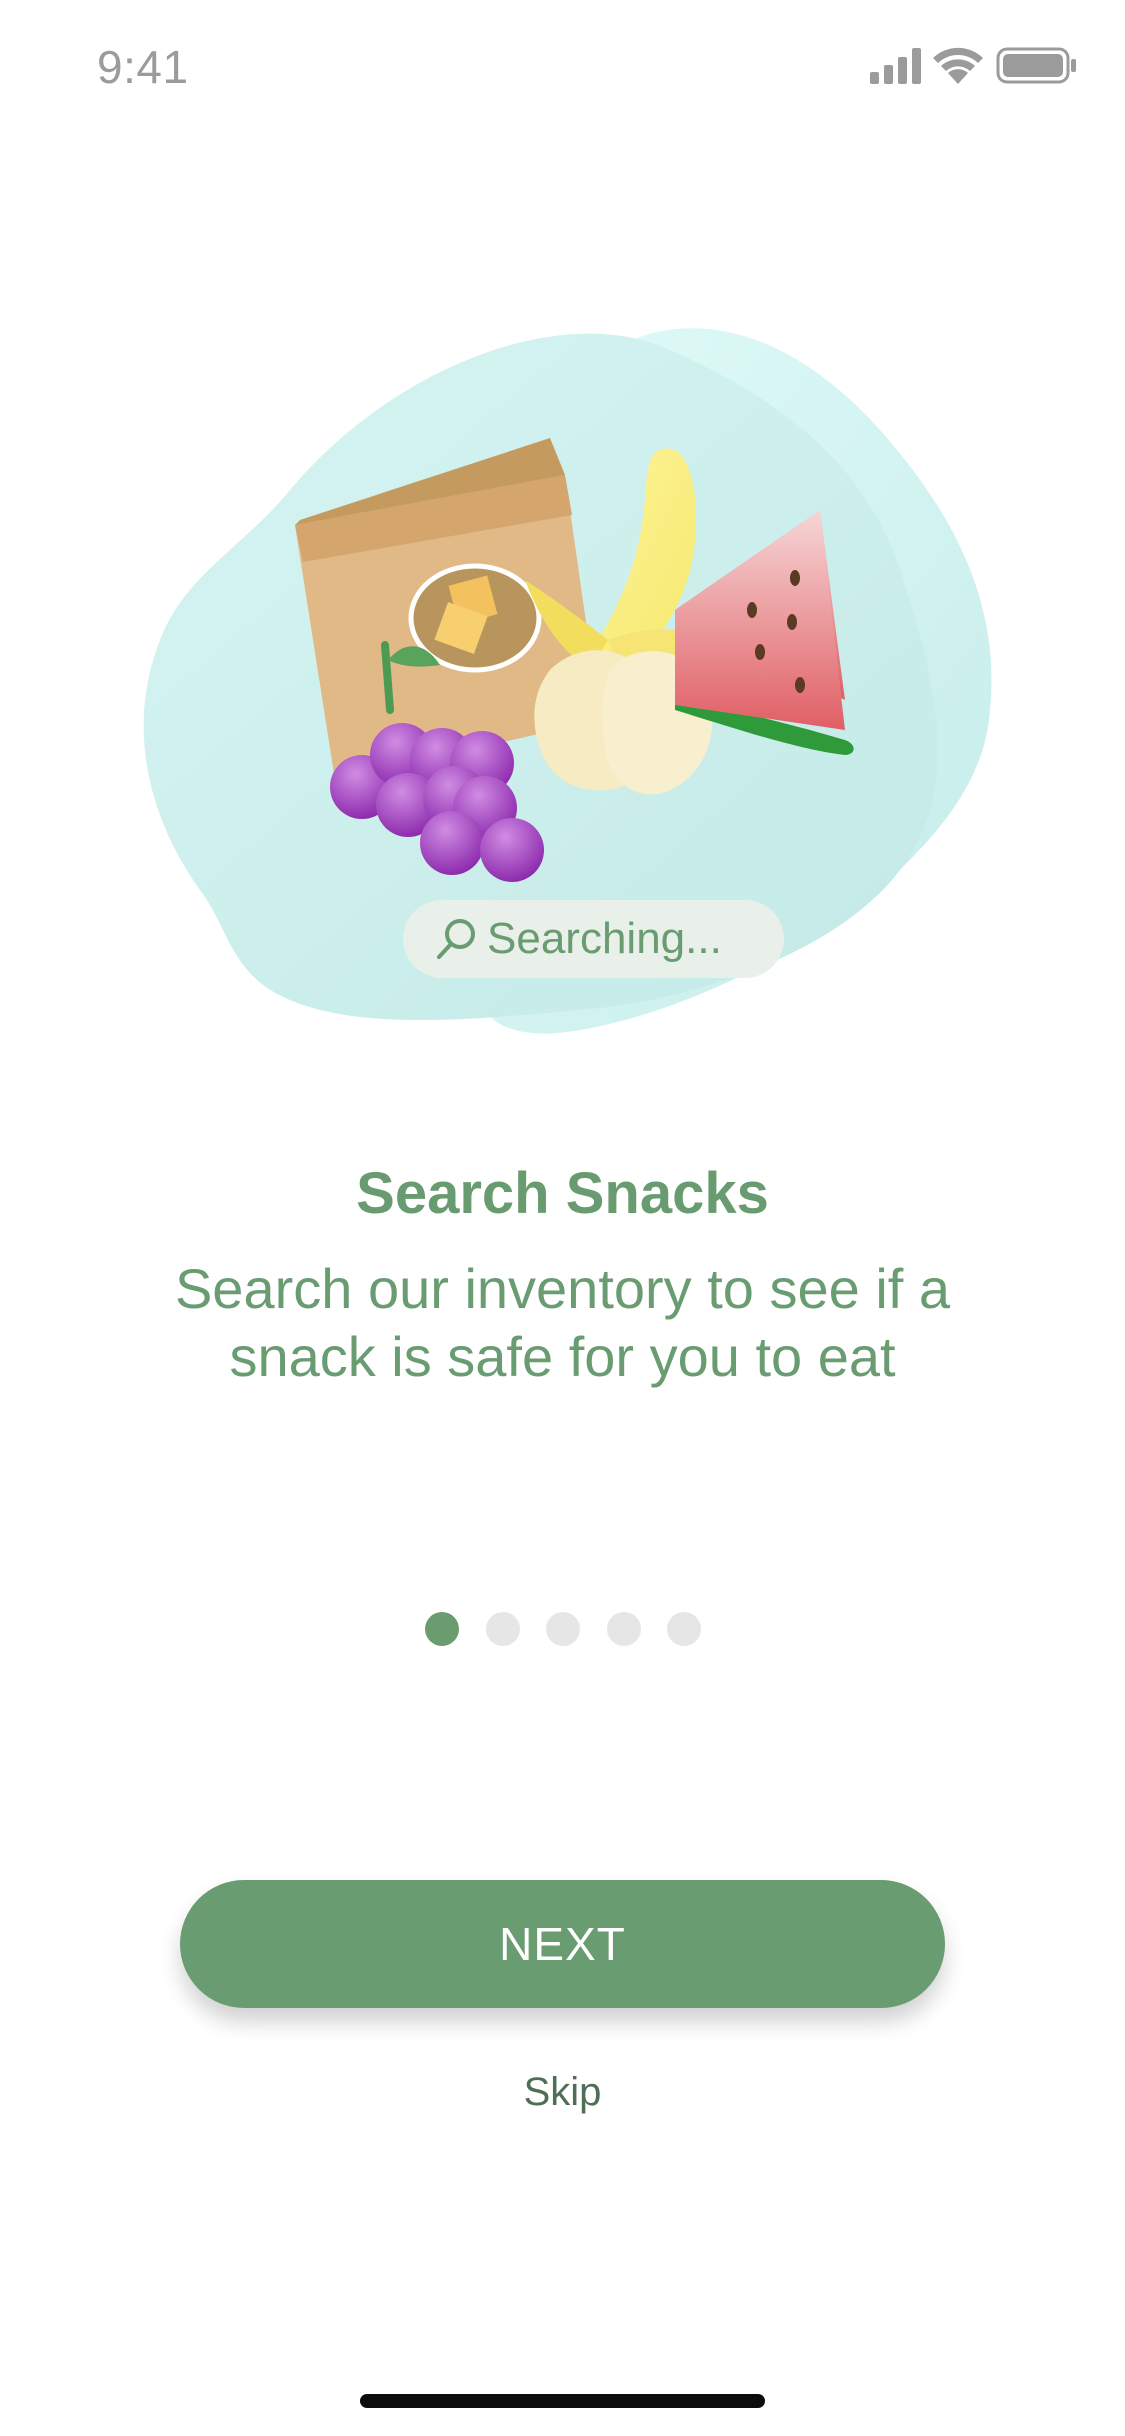 The height and width of the screenshot is (2436, 1125). I want to click on status-bar: 9:41, so click(562, 66).